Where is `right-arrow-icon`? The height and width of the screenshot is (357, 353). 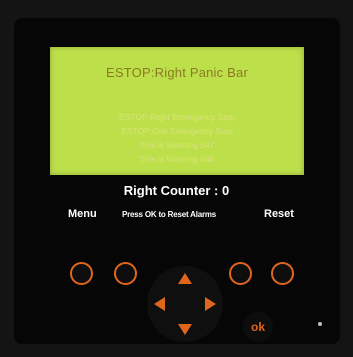 right-arrow-icon is located at coordinates (210, 304).